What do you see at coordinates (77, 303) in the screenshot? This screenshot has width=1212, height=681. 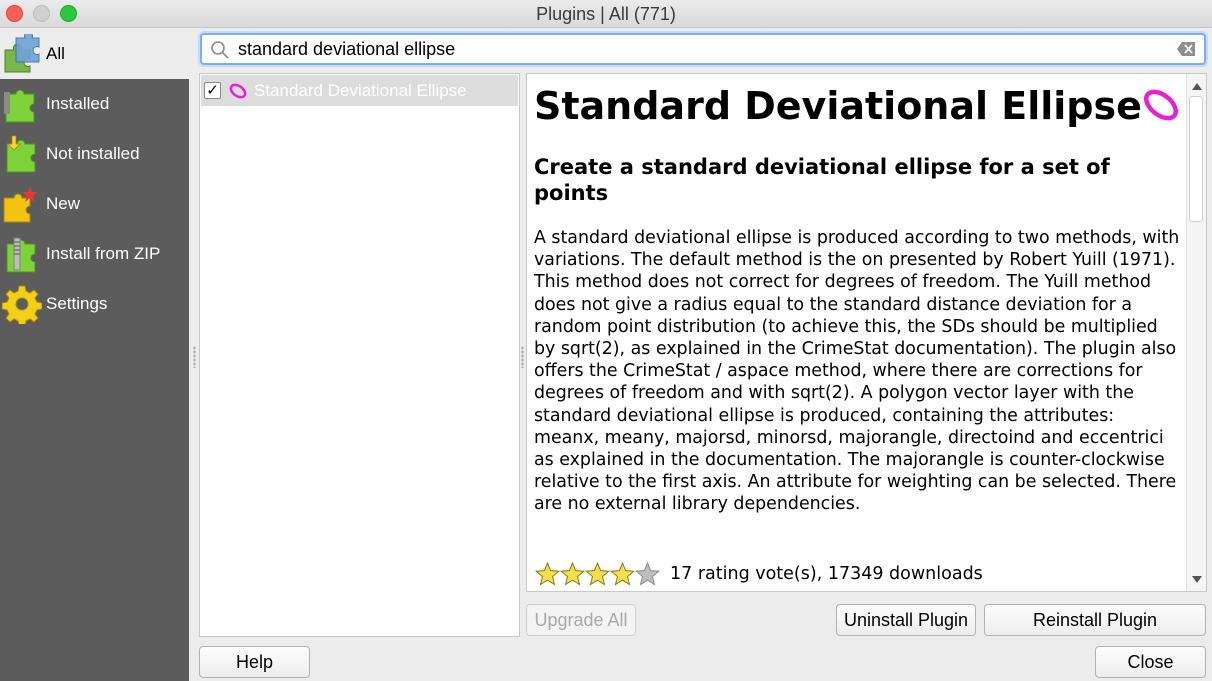 I see `sidebar-item-label: Settings` at bounding box center [77, 303].